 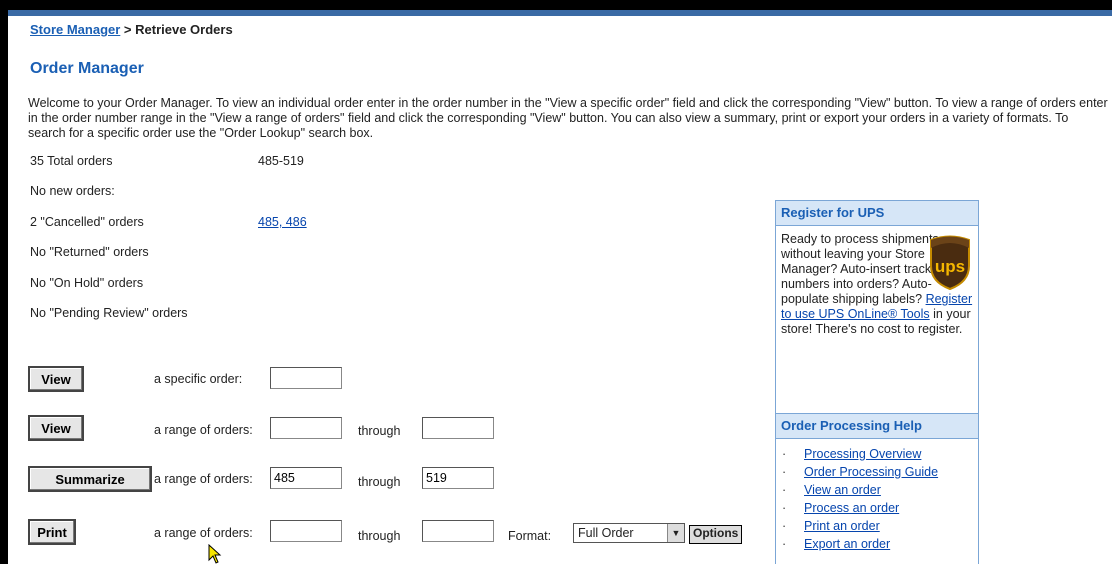 What do you see at coordinates (281, 161) in the screenshot?
I see `stat-total-value: 485-519` at bounding box center [281, 161].